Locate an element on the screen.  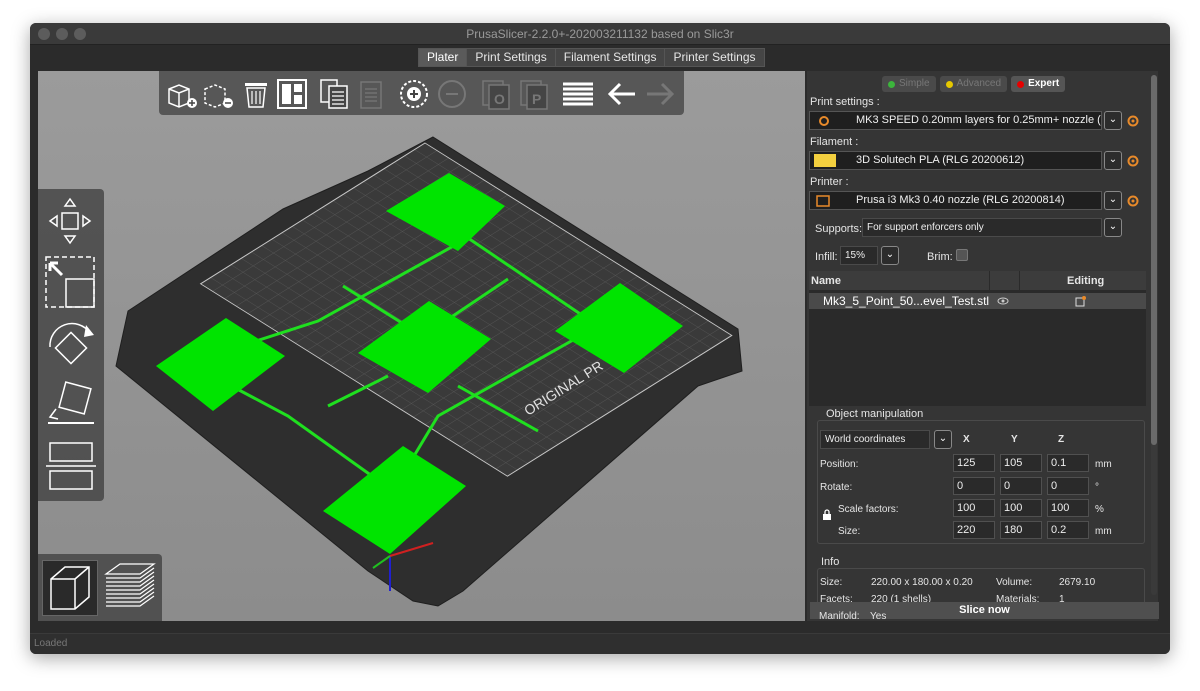
printer-combo: Prusa i3 Mk3 0.40 nozzle (RLG 20200814) is located at coordinates (955, 200).